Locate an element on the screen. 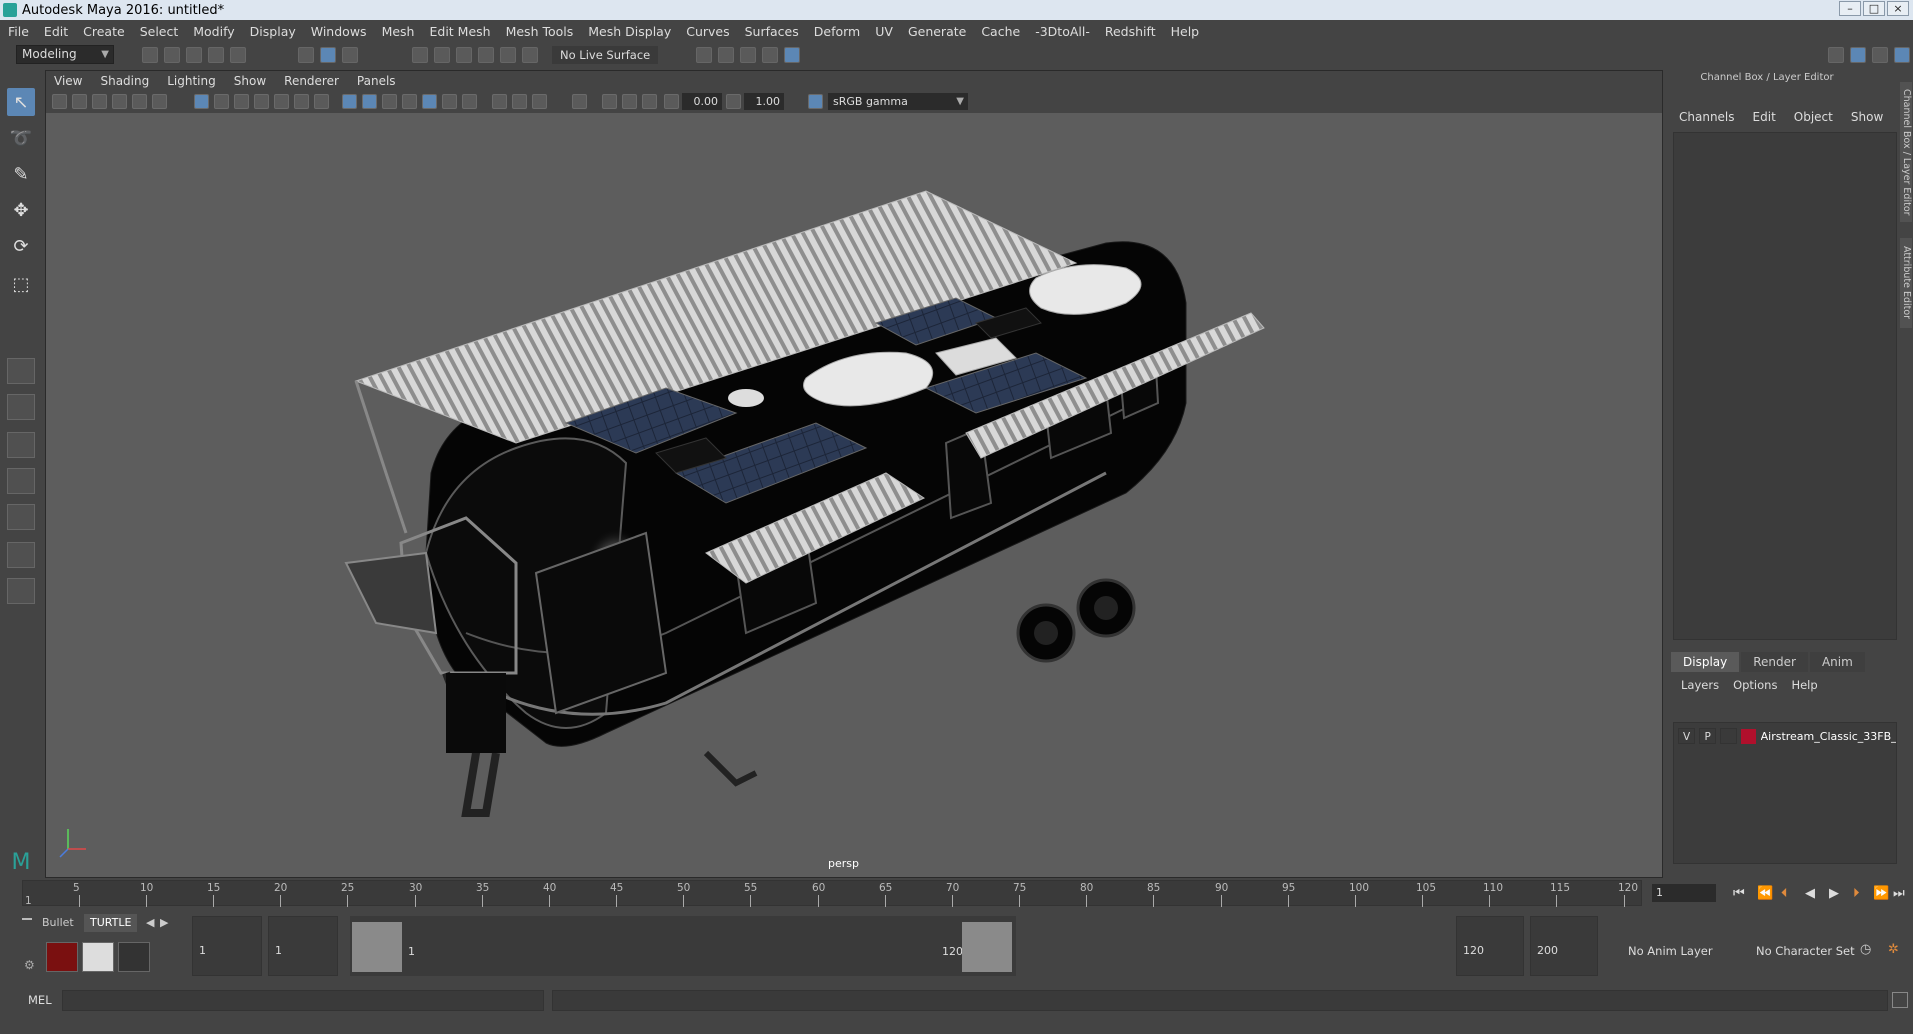  scale-tool-icon: ⬚ is located at coordinates (21, 284).